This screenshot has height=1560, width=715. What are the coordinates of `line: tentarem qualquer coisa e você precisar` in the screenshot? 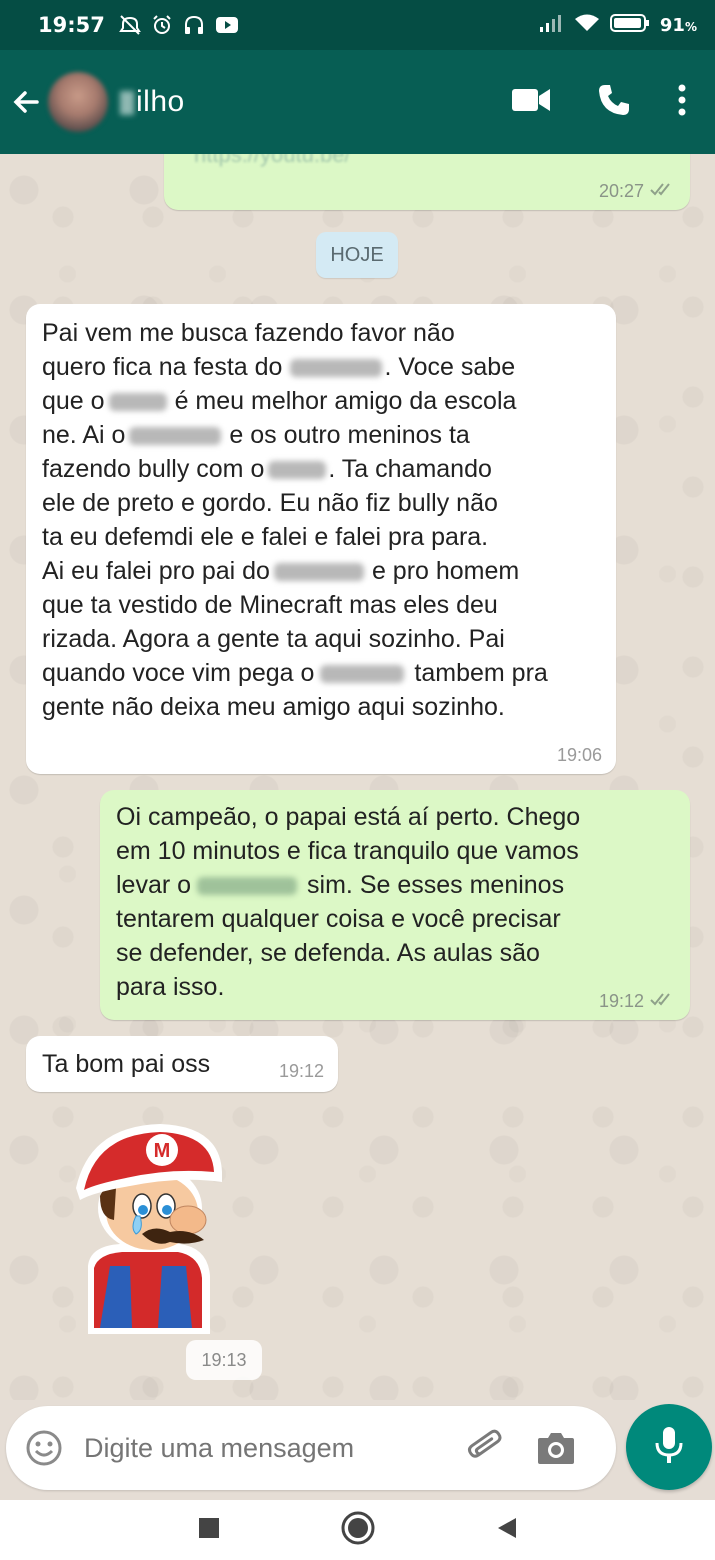 It's located at (338, 919).